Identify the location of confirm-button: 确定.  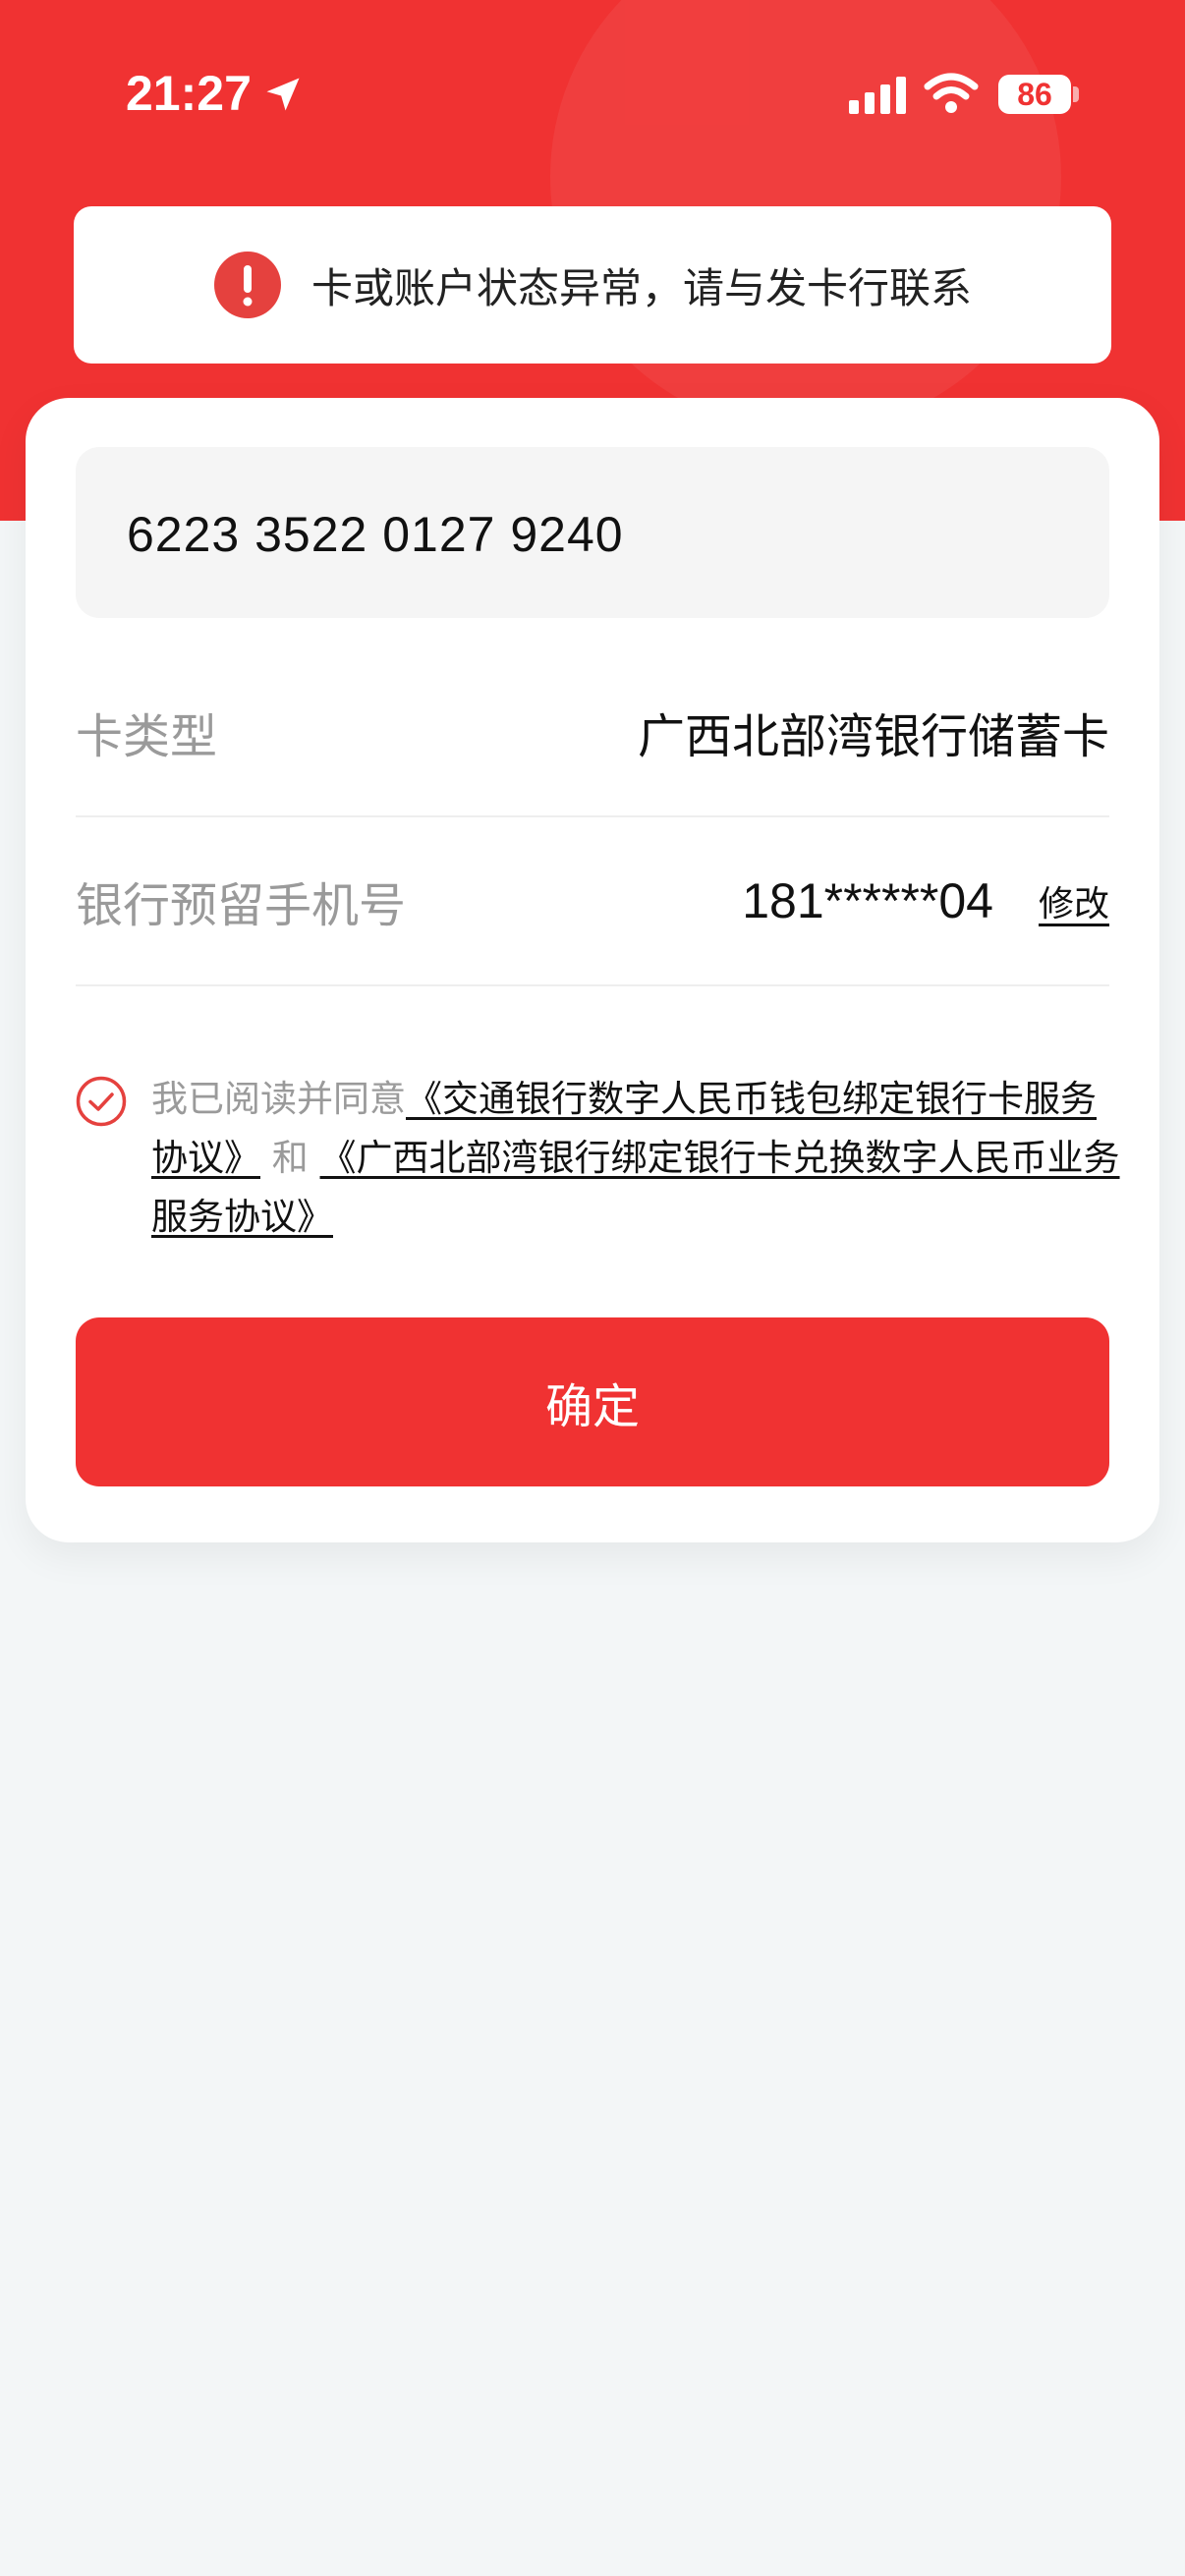
(592, 1401).